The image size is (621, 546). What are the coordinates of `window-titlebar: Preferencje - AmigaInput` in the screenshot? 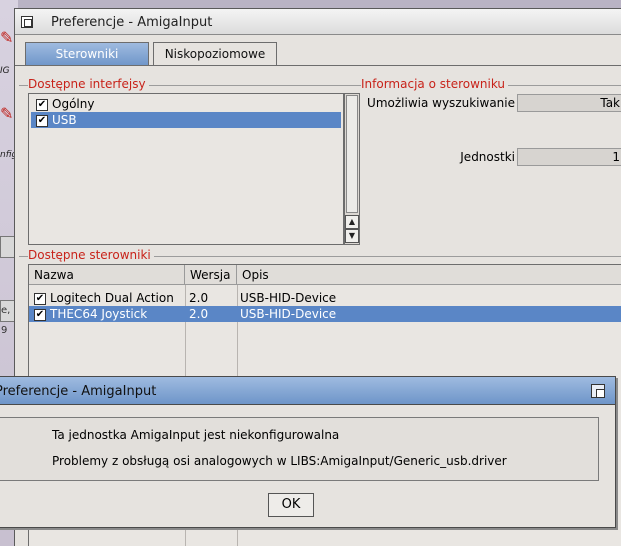 It's located at (318, 22).